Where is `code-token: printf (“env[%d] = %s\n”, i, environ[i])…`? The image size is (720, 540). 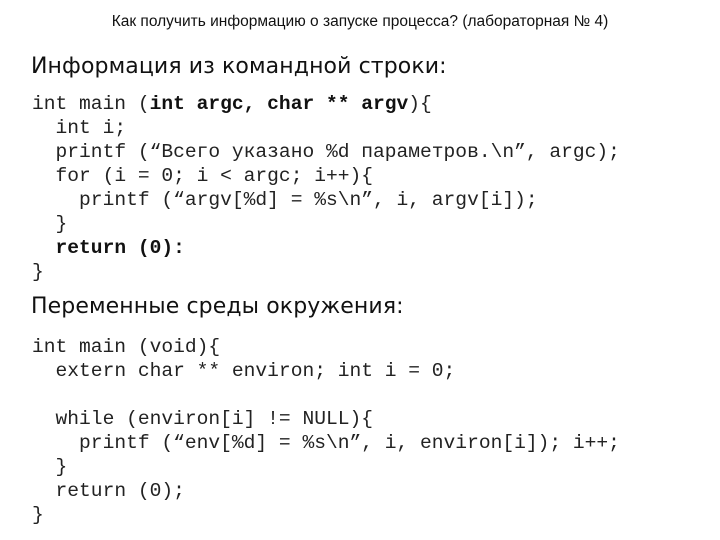 code-token: printf (“env[%d] = %s\n”, i, environ[i])… is located at coordinates (349, 443).